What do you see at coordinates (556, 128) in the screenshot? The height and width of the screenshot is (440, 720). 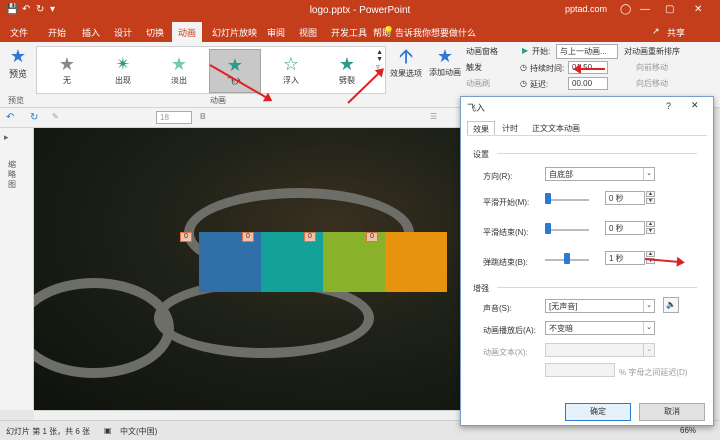 I see `tab-text-animation: 正文文本动画` at bounding box center [556, 128].